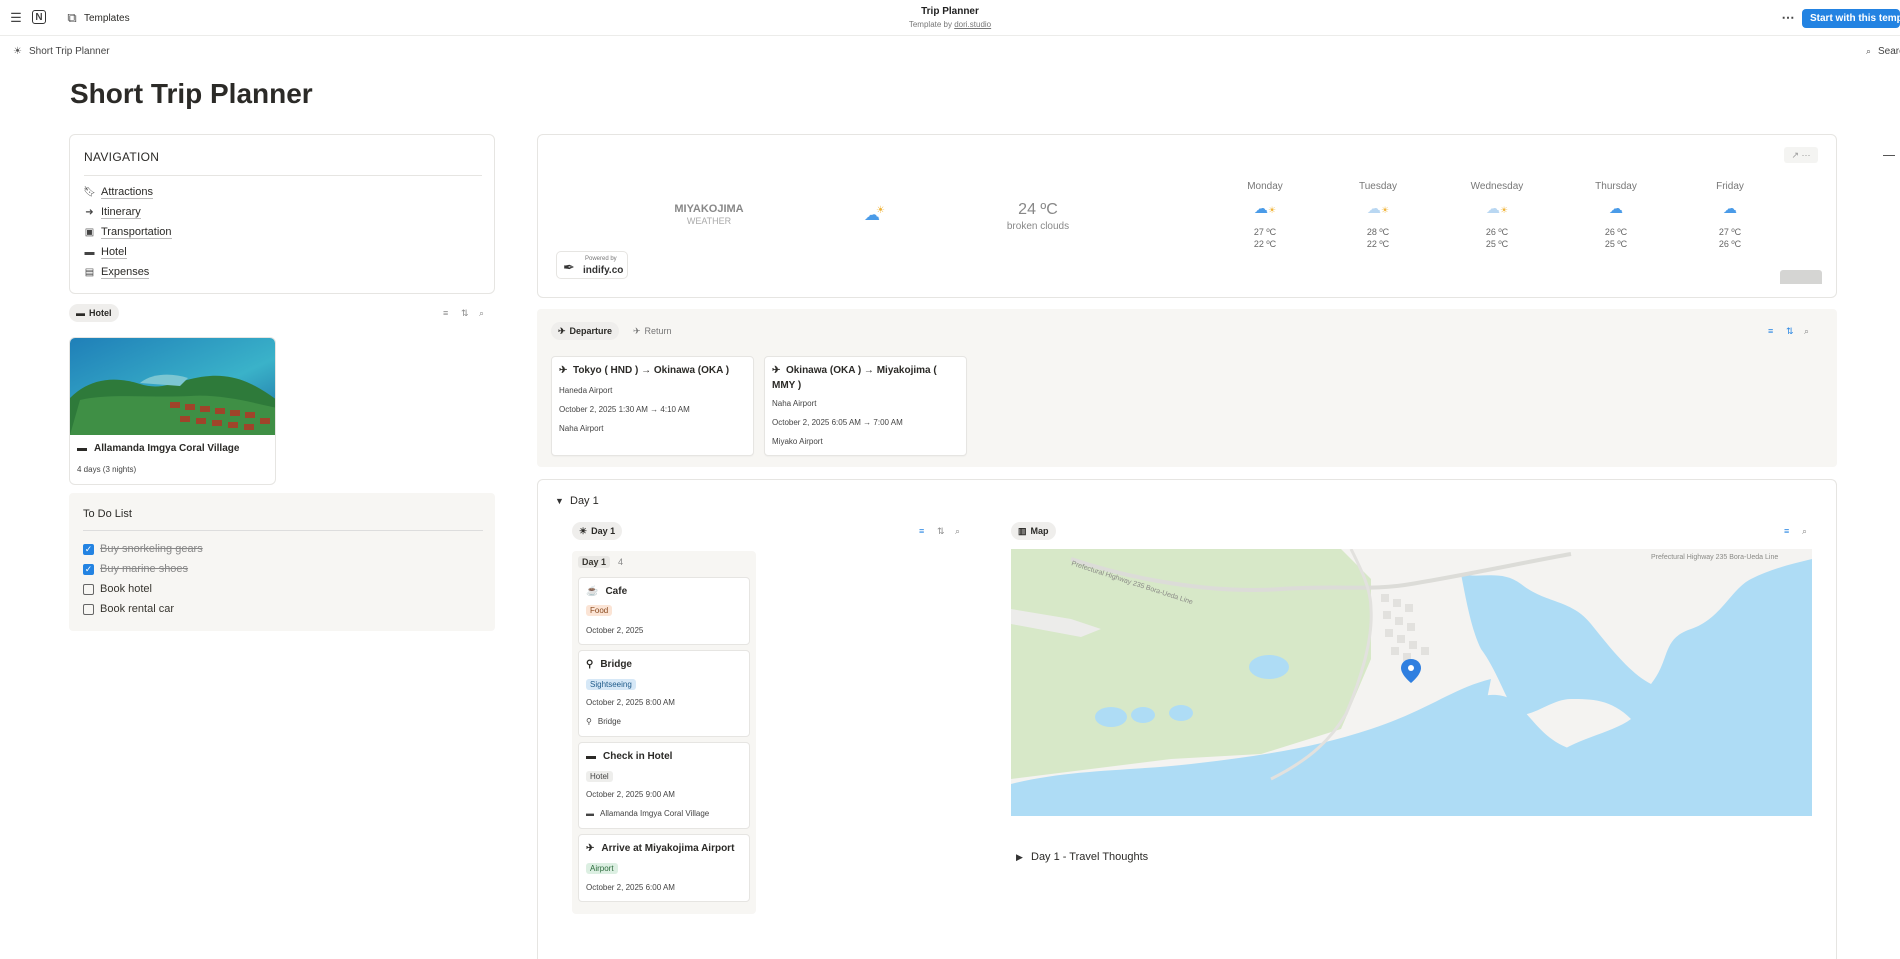  Describe the element at coordinates (136, 232) in the screenshot. I see `nav-label: Transportation` at that location.